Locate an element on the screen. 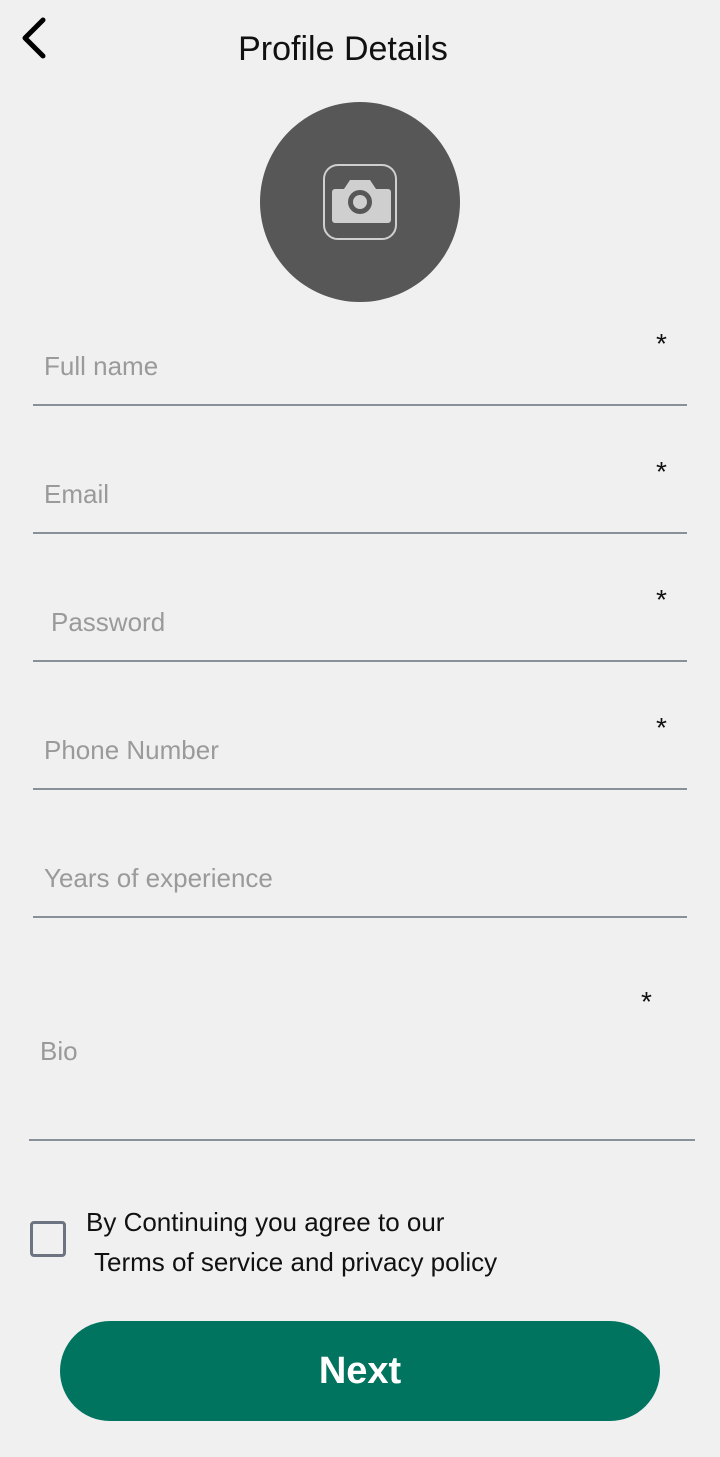 The height and width of the screenshot is (1457, 720). password-field: Password * is located at coordinates (360, 621).